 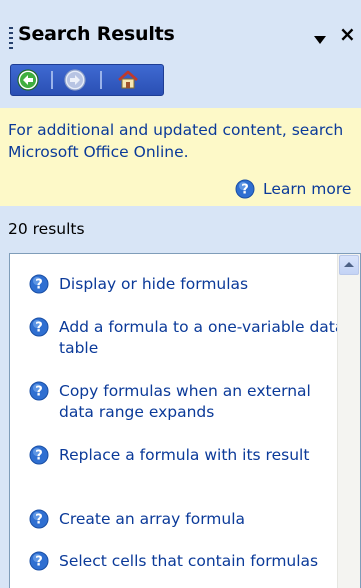 I want to click on result-link: Select cells that contain formulas, so click(x=204, y=561).